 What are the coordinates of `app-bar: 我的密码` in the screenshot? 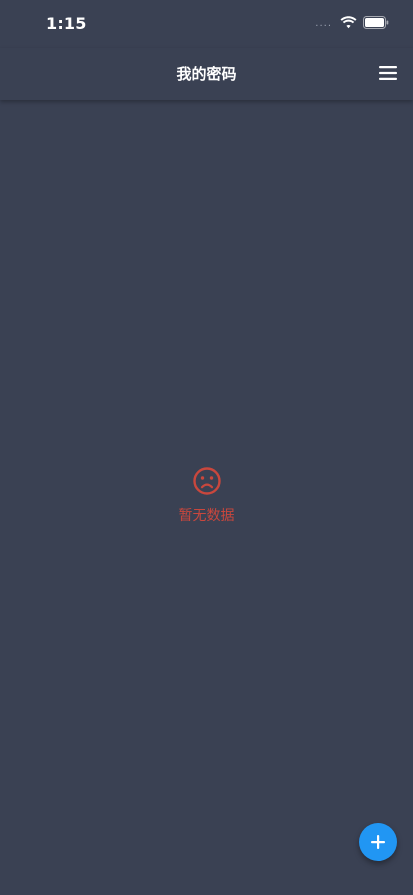 It's located at (206, 74).